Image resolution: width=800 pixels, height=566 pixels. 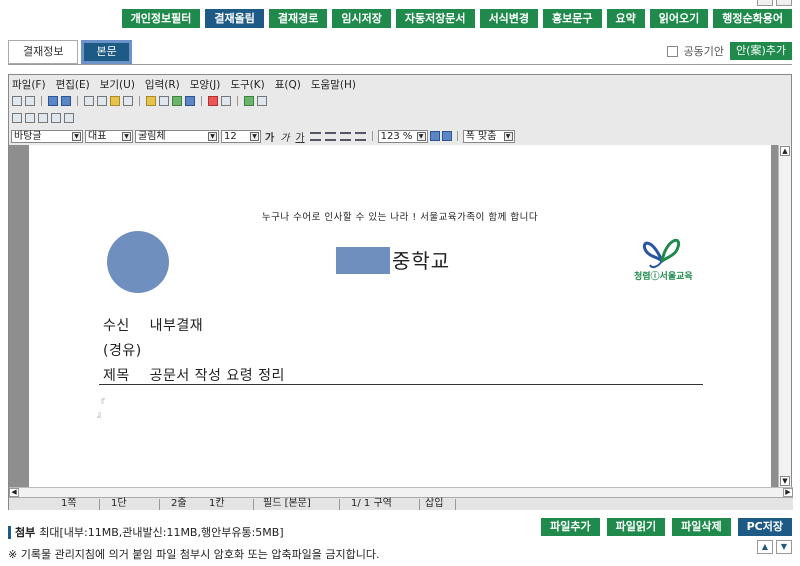 What do you see at coordinates (14, 492) in the screenshot?
I see `scroll-left-icon: ◀` at bounding box center [14, 492].